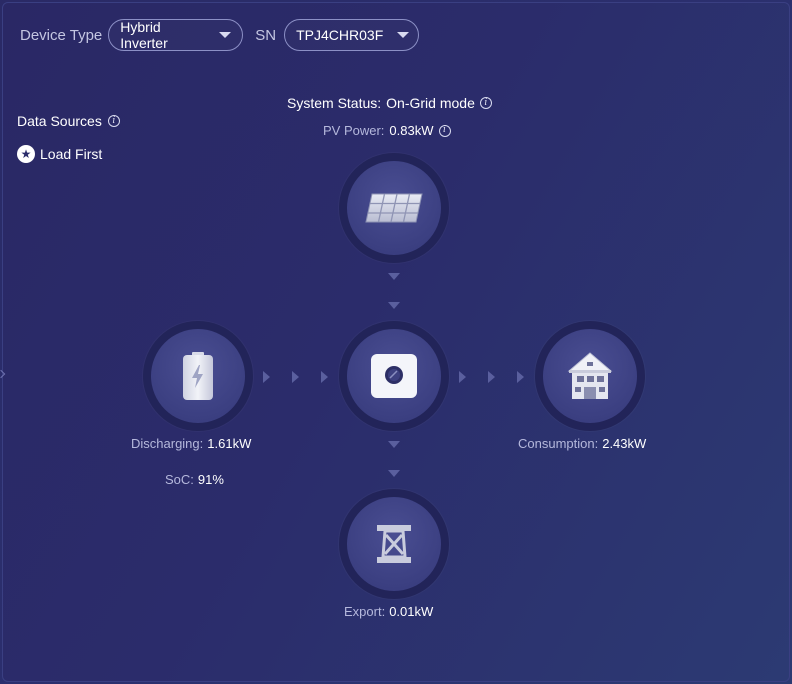  I want to click on sn-value: TPJ4CHR03F, so click(340, 35).